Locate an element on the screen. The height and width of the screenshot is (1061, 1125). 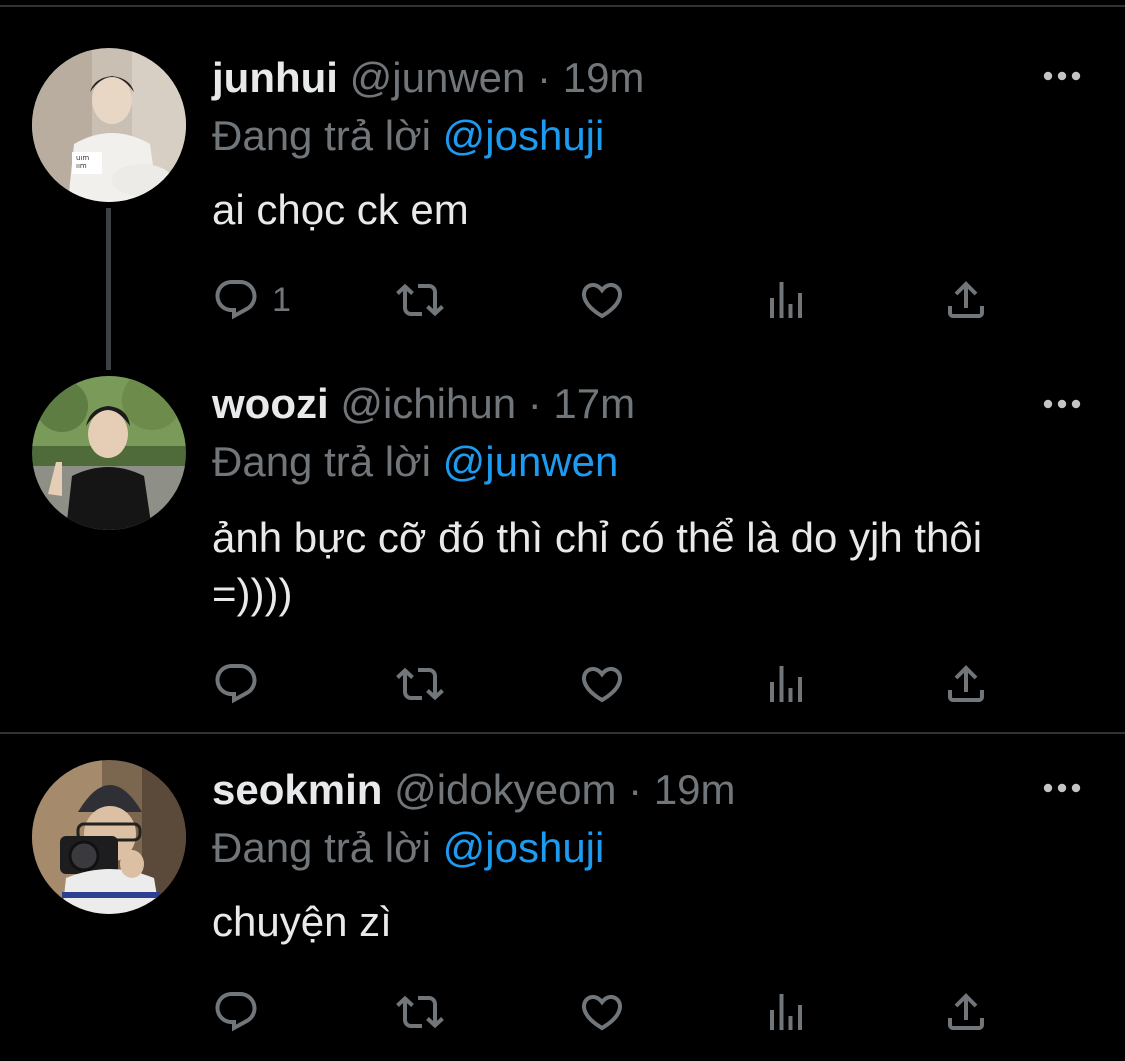
like-icon is located at coordinates (602, 1012).